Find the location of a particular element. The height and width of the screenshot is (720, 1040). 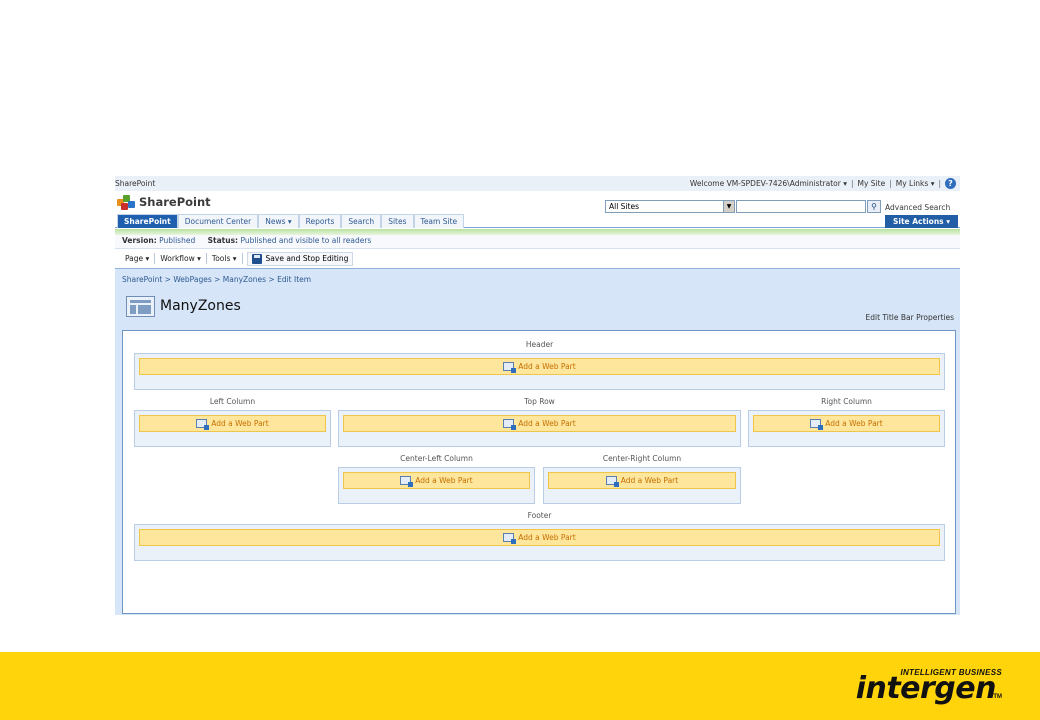

save-and-stop-editing-button: Save and Stop Editing is located at coordinates (300, 258).